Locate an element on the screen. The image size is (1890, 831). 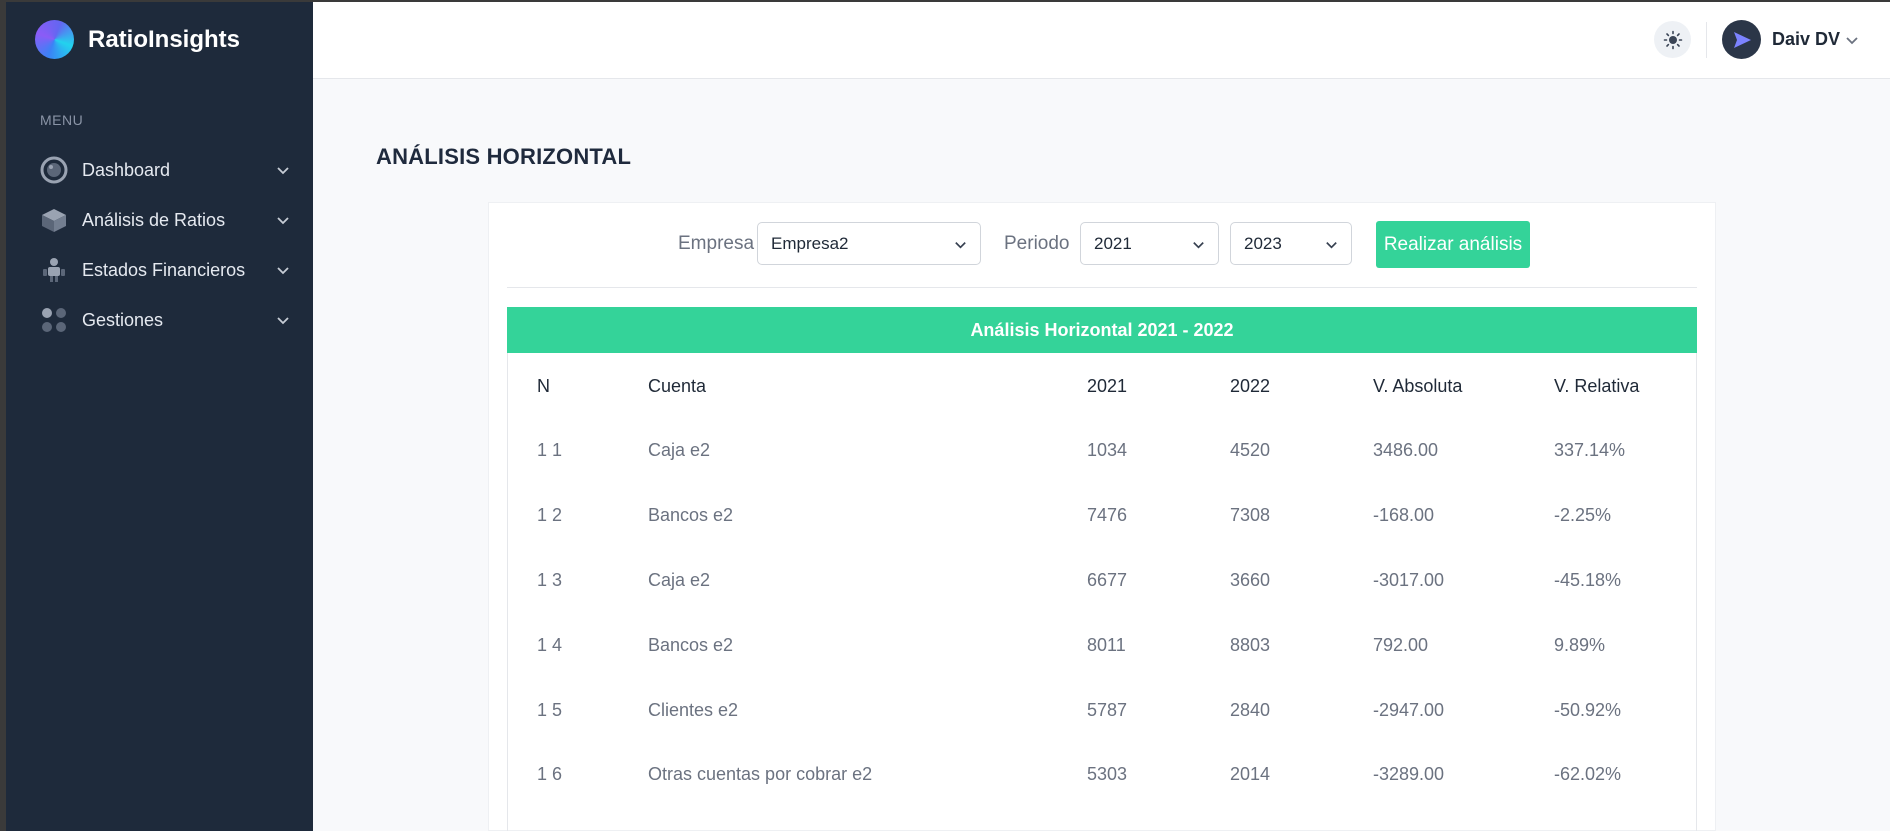
cell-n: 1 5 is located at coordinates (550, 710).